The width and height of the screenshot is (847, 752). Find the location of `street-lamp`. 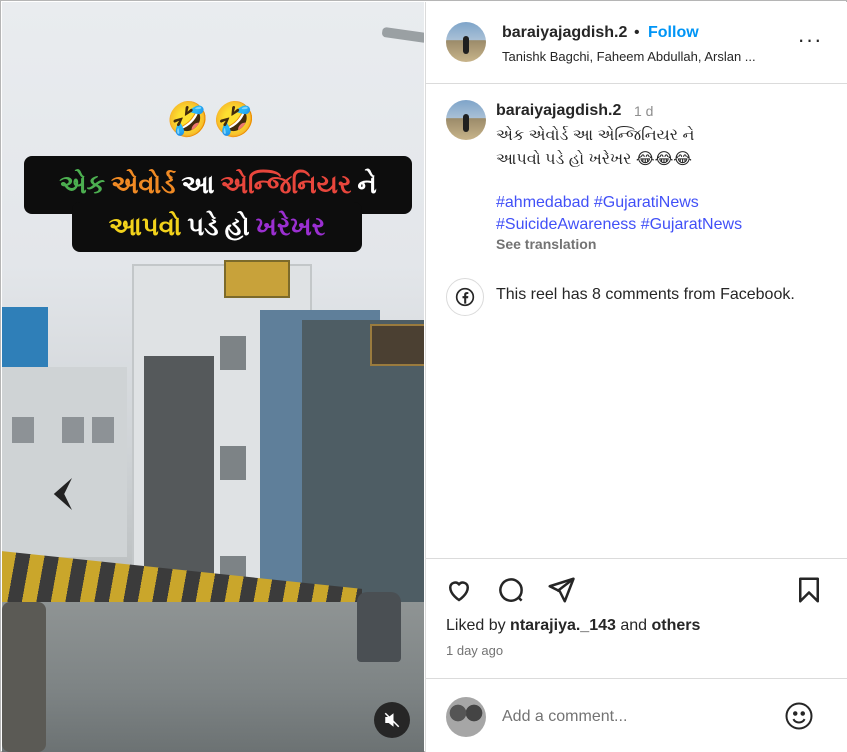

street-lamp is located at coordinates (402, 35).